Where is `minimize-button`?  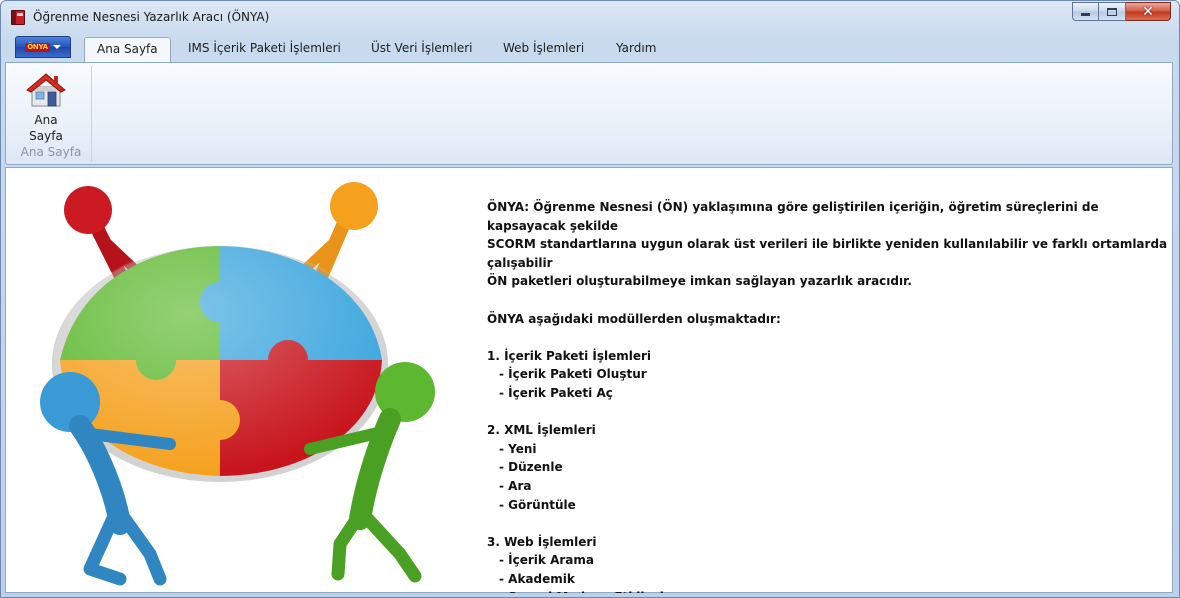
minimize-button is located at coordinates (1085, 11).